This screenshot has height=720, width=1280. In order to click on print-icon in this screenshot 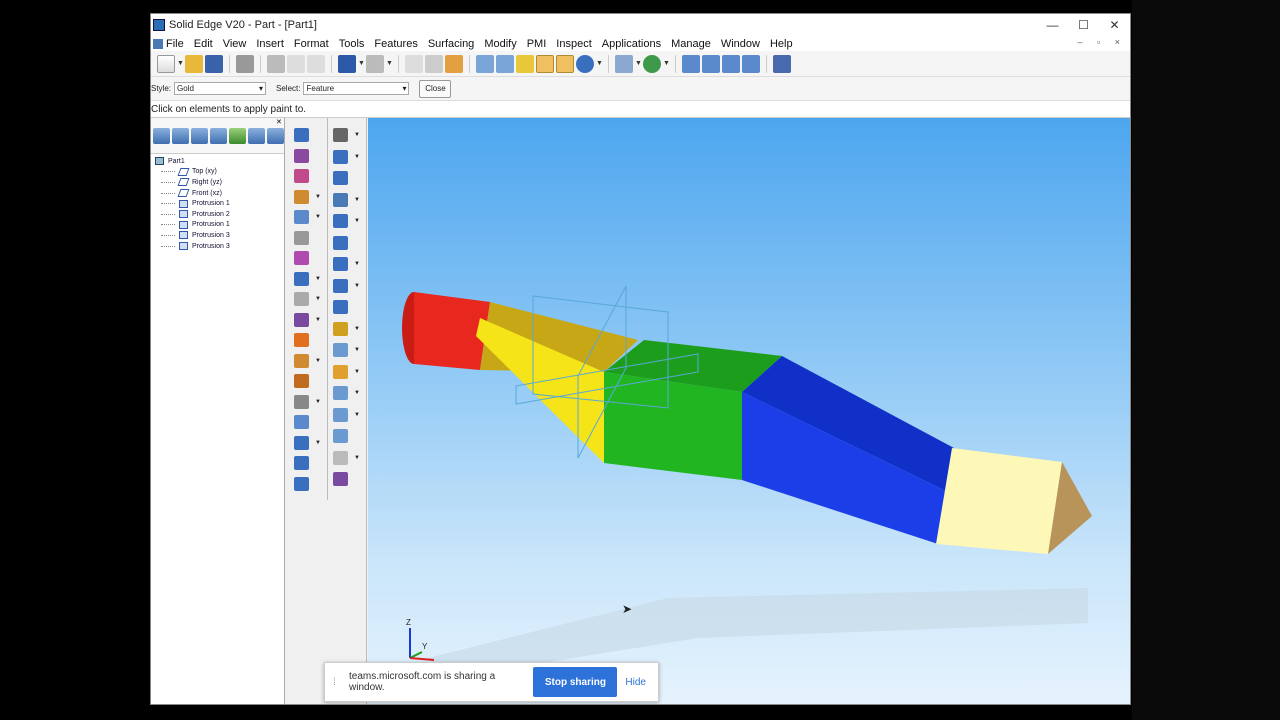, I will do `click(245, 63)`.